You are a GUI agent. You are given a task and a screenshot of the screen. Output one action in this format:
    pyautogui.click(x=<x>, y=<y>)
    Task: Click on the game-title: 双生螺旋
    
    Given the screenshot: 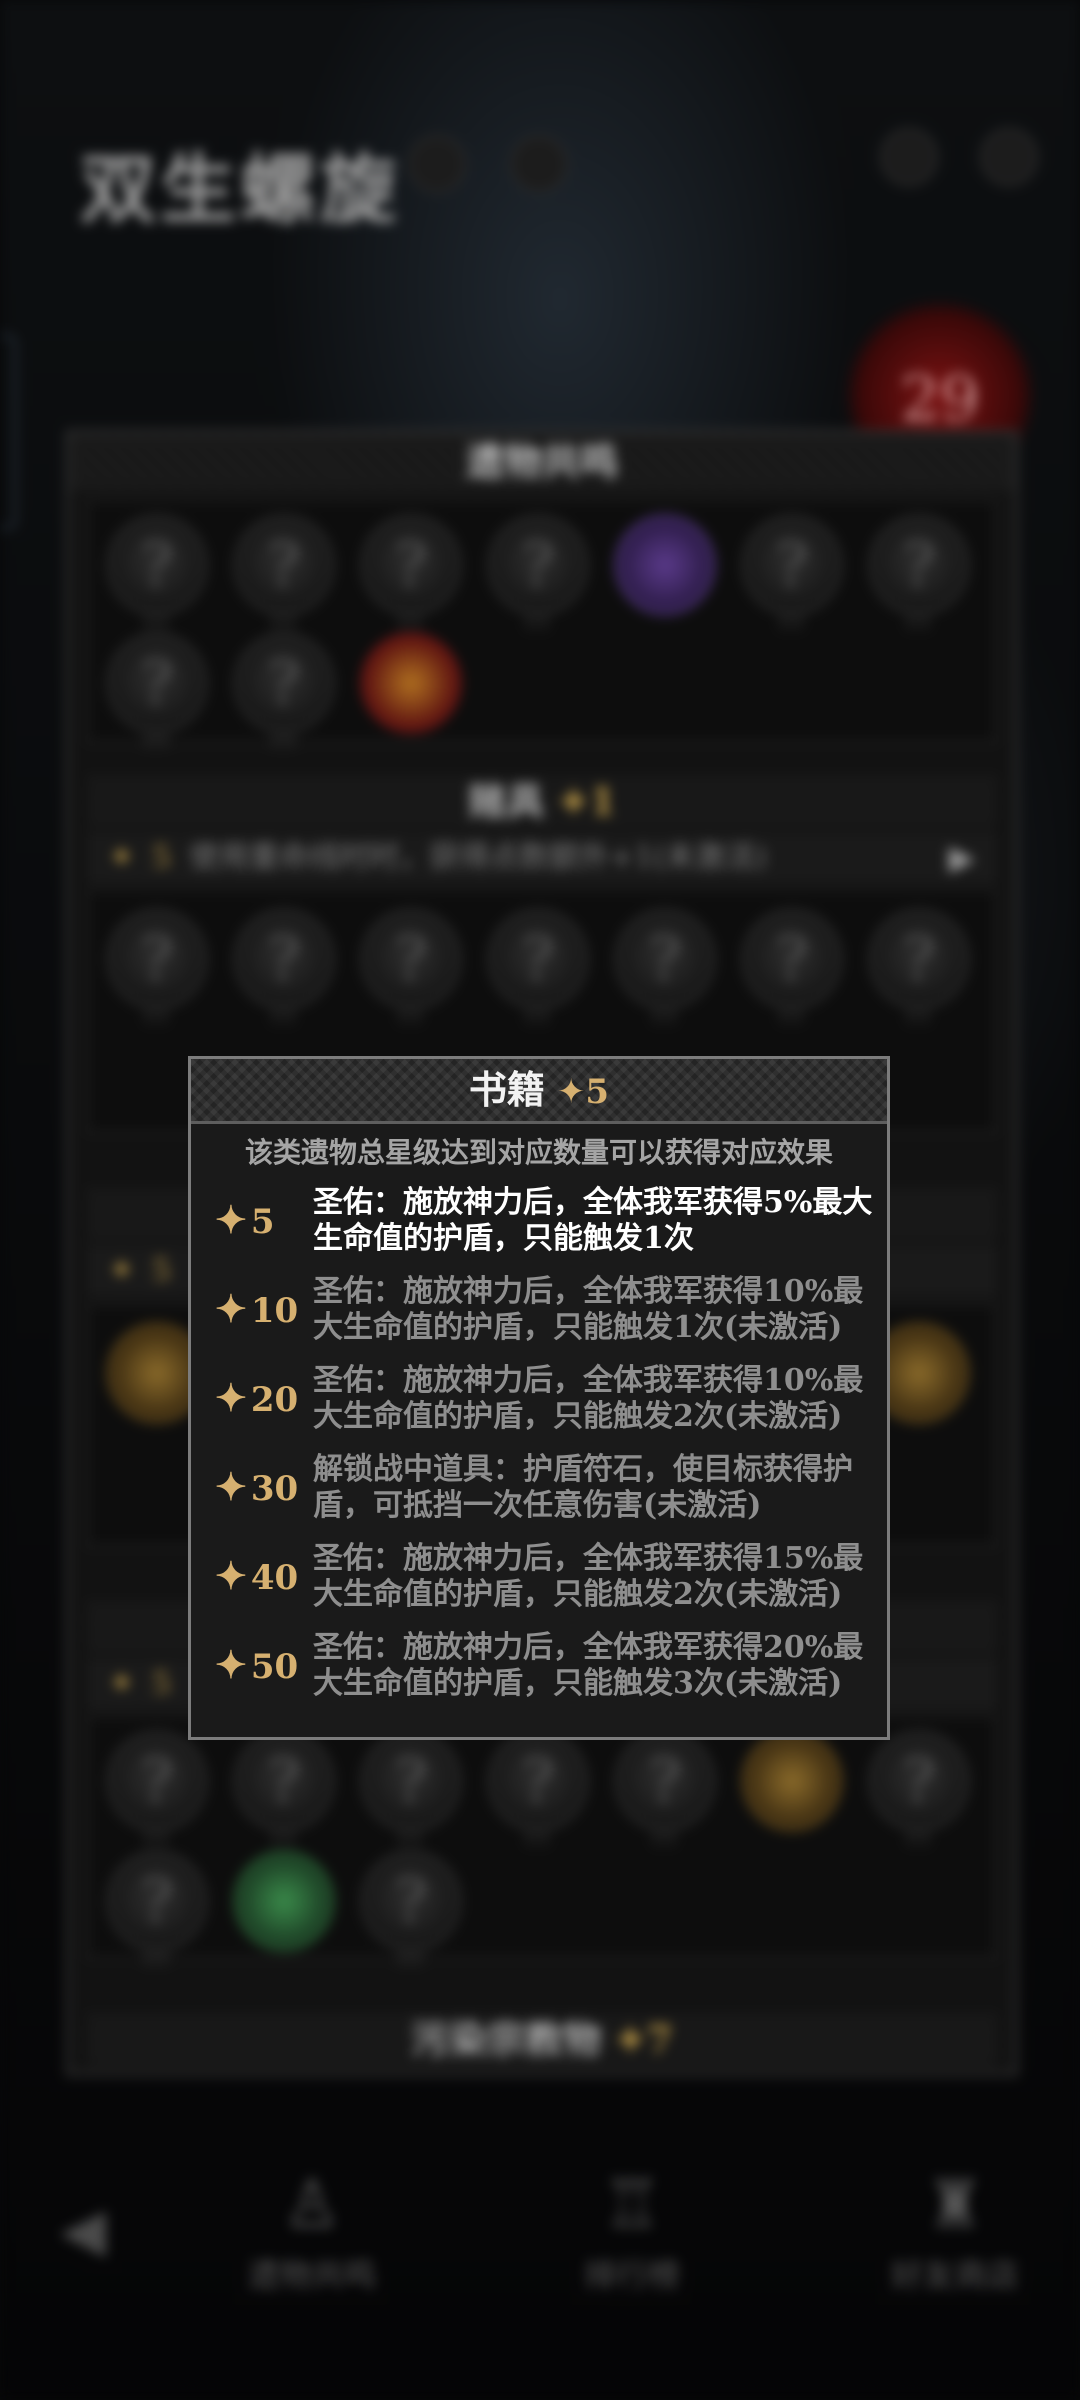 What is the action you would take?
    pyautogui.click(x=240, y=189)
    